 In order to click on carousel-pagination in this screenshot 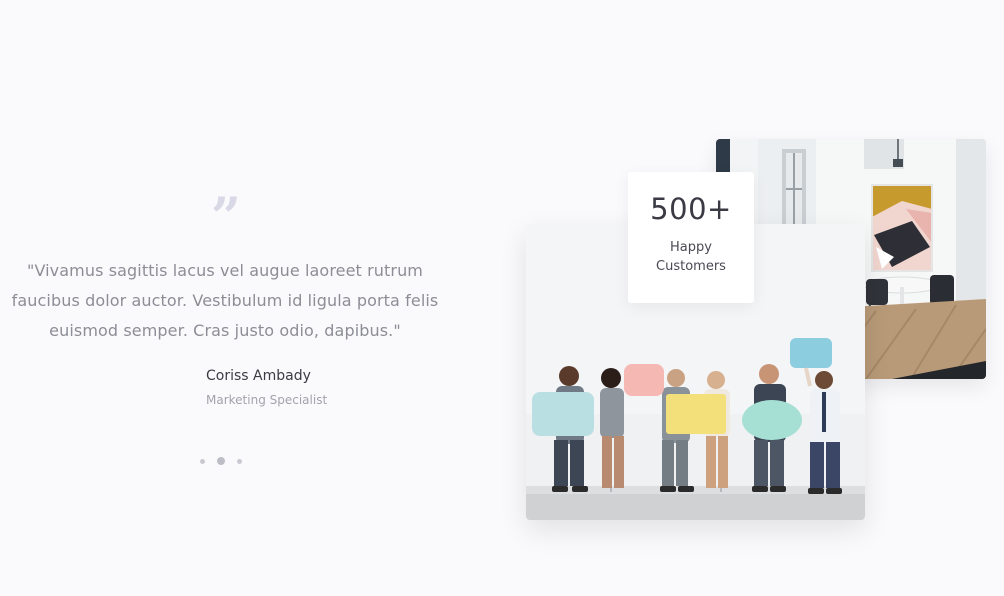, I will do `click(221, 461)`.